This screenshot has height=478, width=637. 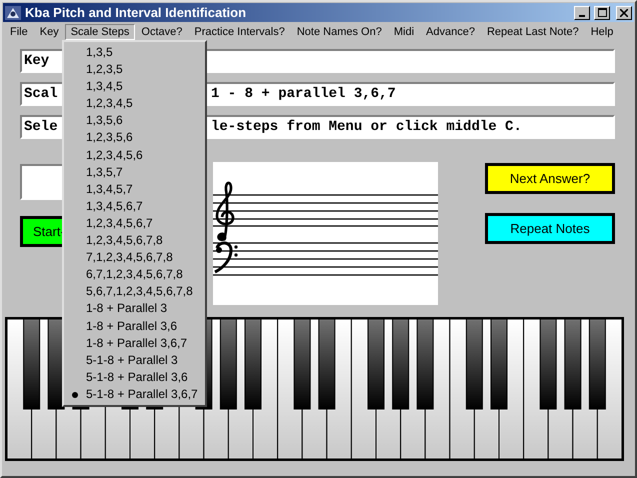 I want to click on close-icon, so click(x=624, y=12).